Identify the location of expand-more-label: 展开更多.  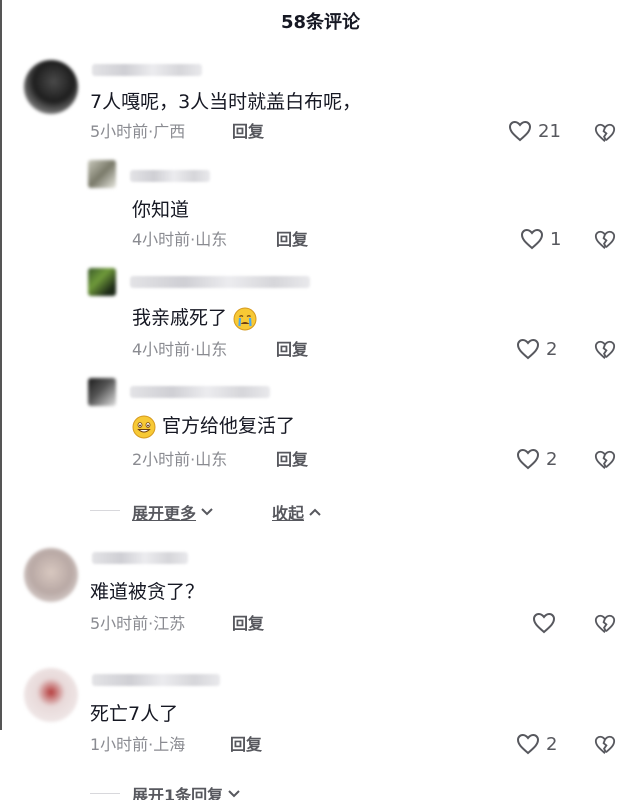
(164, 513).